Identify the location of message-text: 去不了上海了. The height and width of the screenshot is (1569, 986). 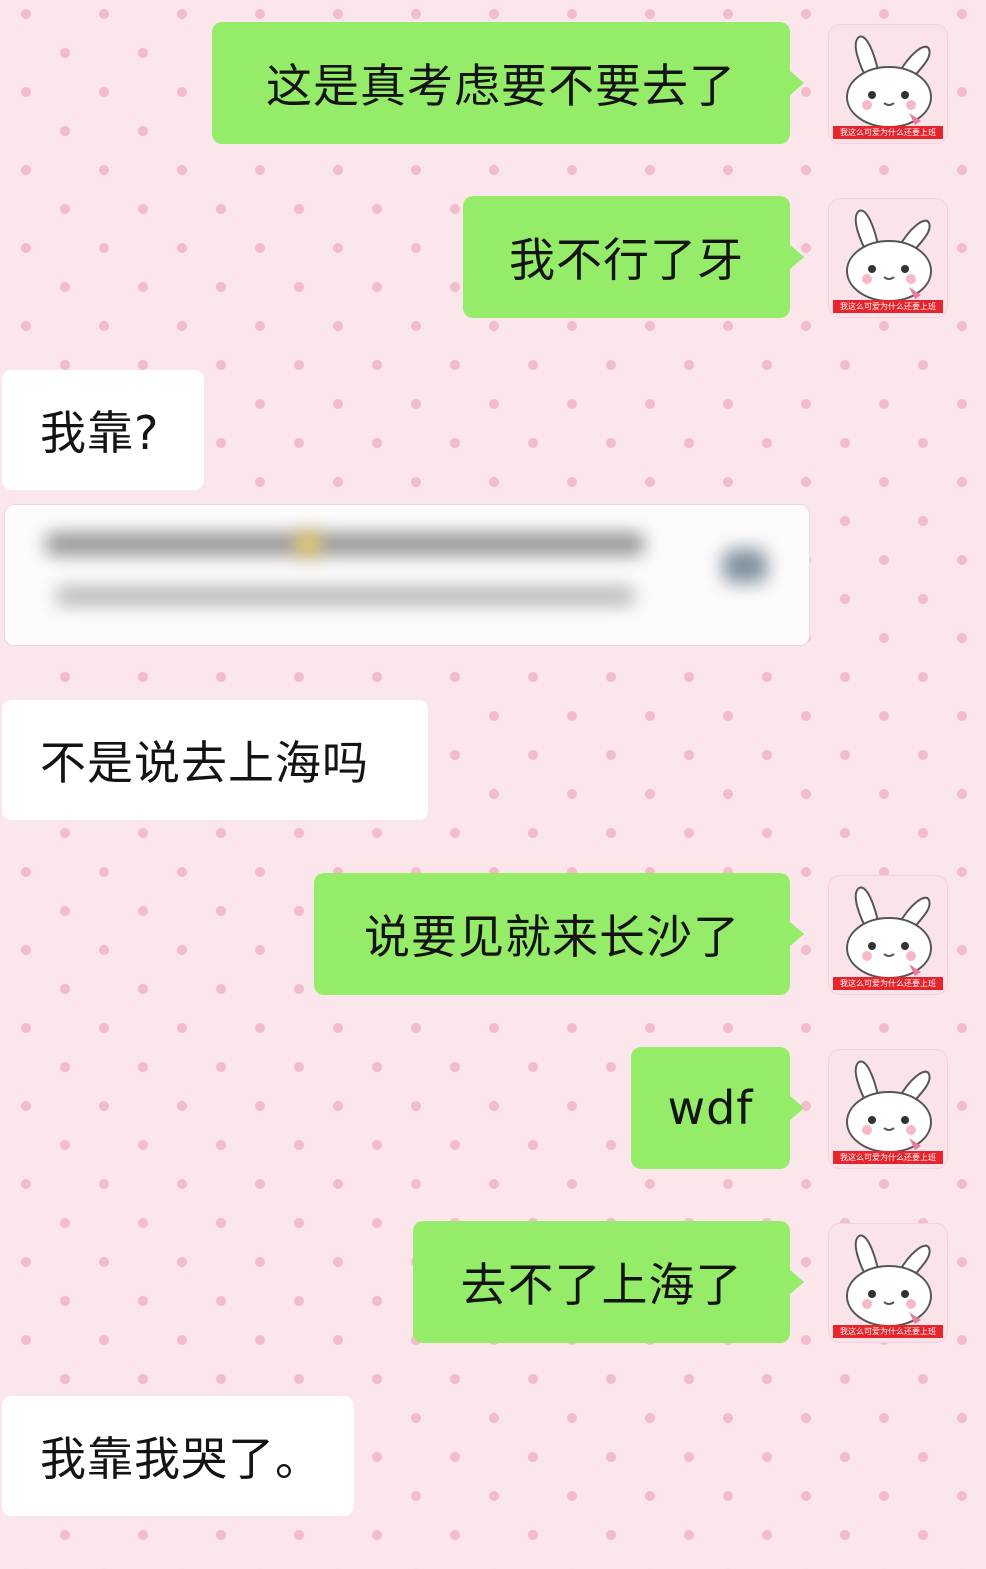
(601, 1285).